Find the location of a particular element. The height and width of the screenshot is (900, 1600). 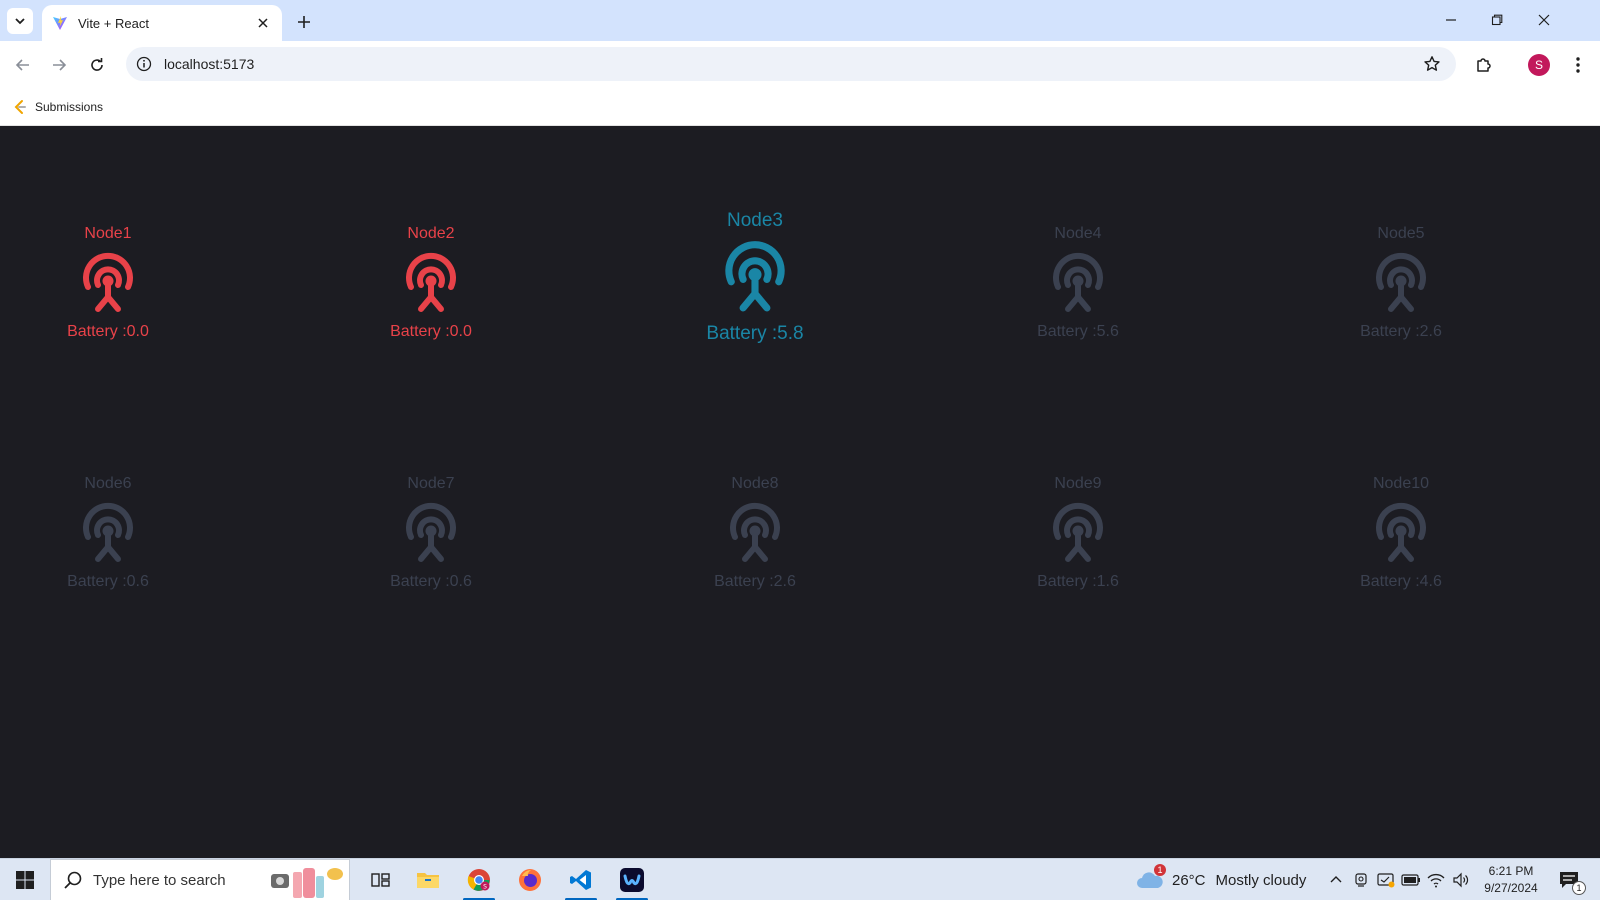

node-name: Node2 is located at coordinates (431, 233).